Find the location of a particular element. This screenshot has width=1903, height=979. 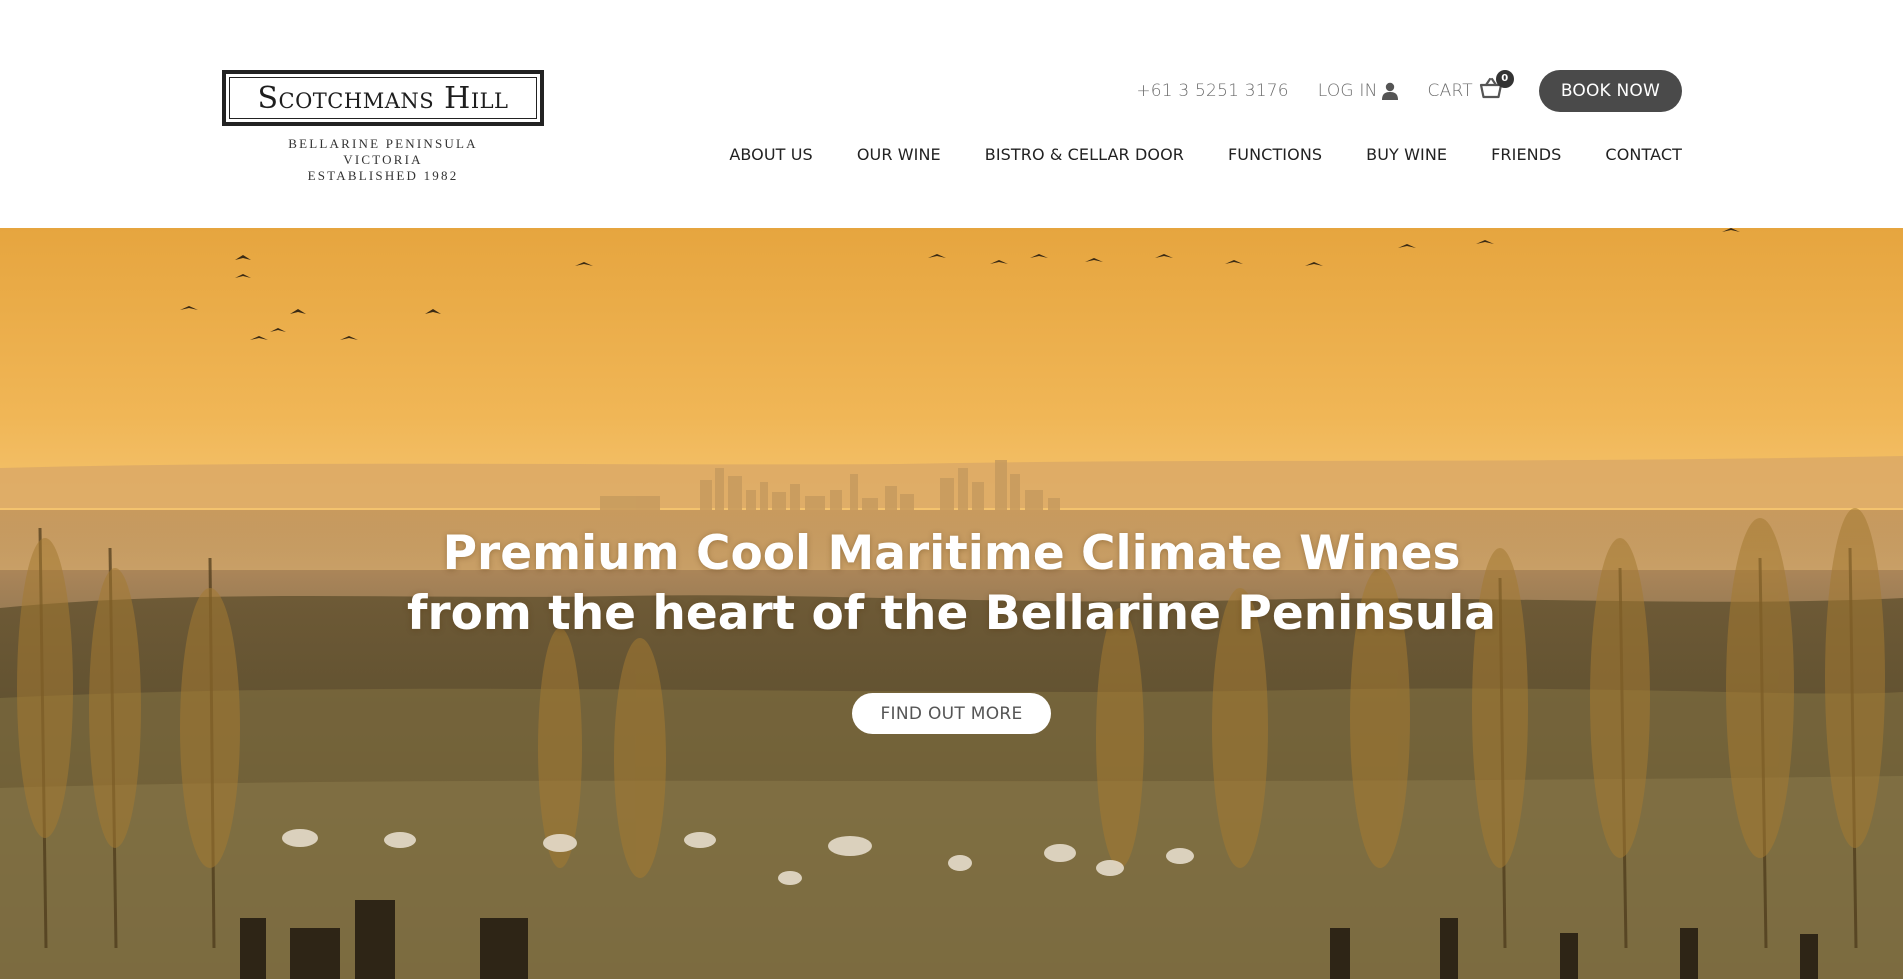

logo-tagline-line: VICTORIA is located at coordinates (383, 159).